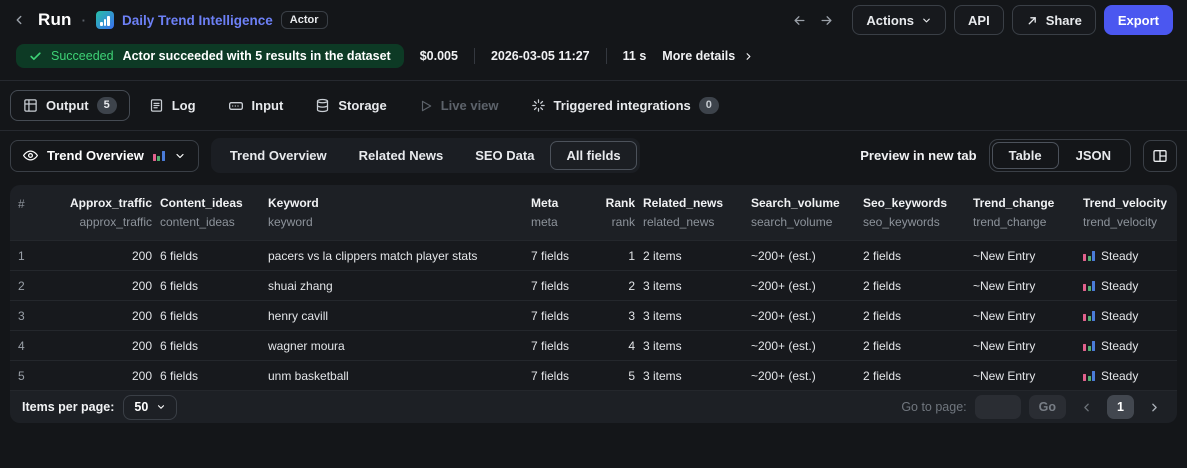 This screenshot has height=468, width=1187. What do you see at coordinates (625, 105) in the screenshot?
I see `tab-triggered-integrations: Triggered integrations 0` at bounding box center [625, 105].